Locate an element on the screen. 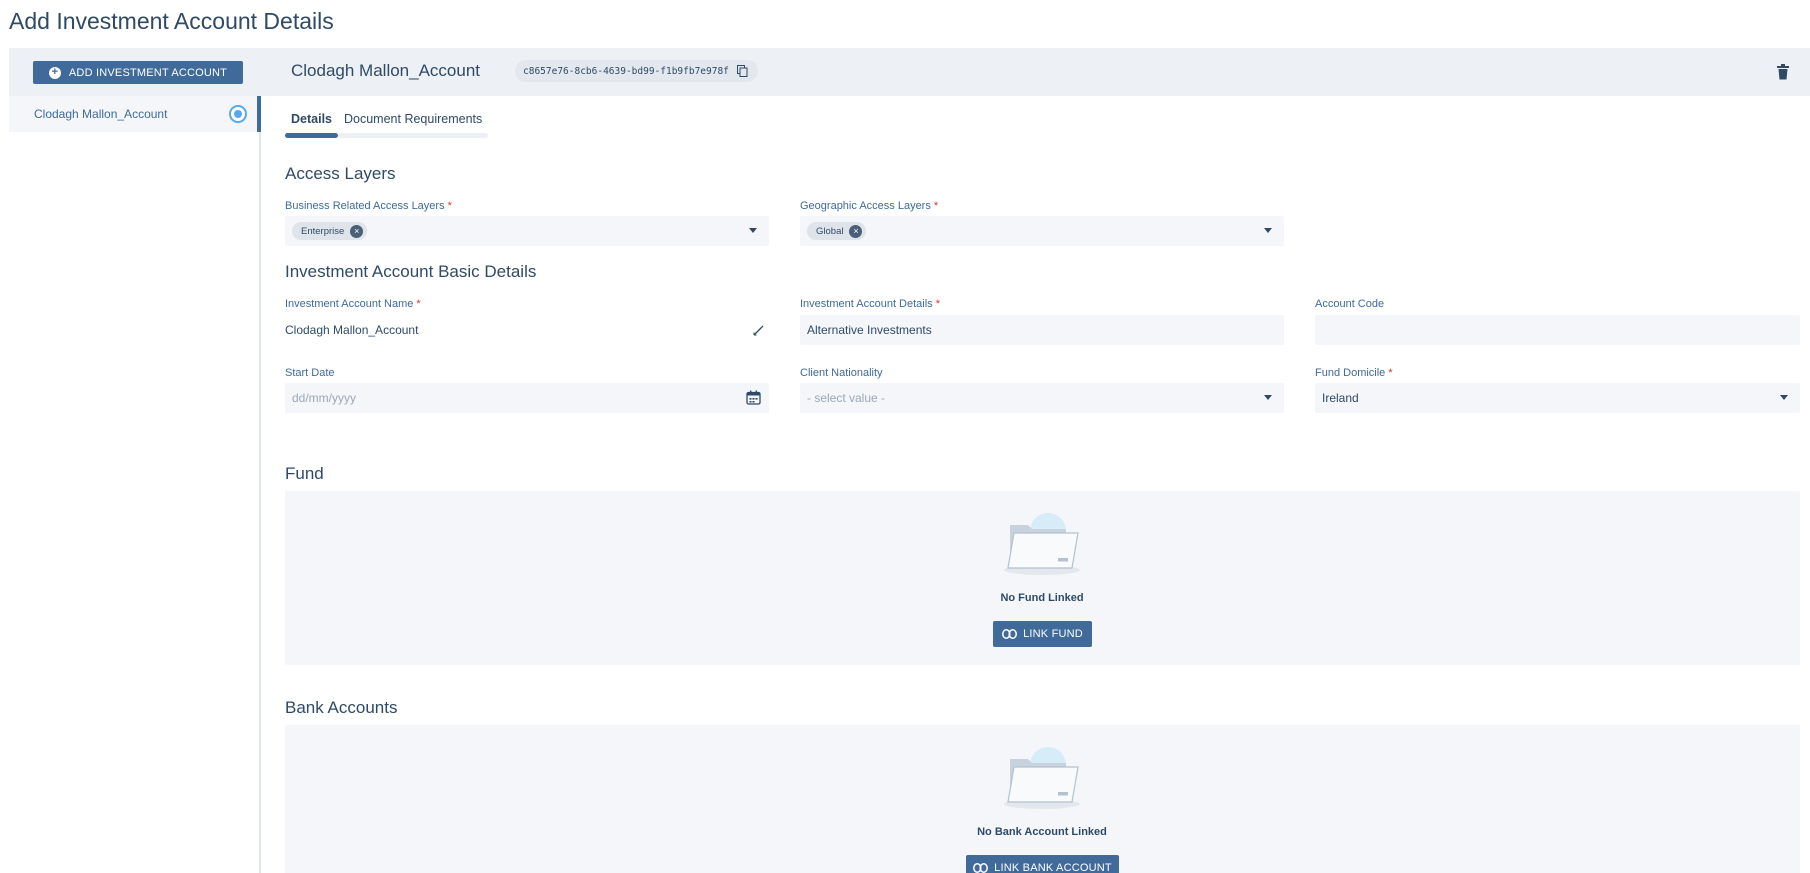 Image resolution: width=1810 pixels, height=873 pixels. link-bank-account-label: LINK BANK ACCOUNT is located at coordinates (1053, 867).